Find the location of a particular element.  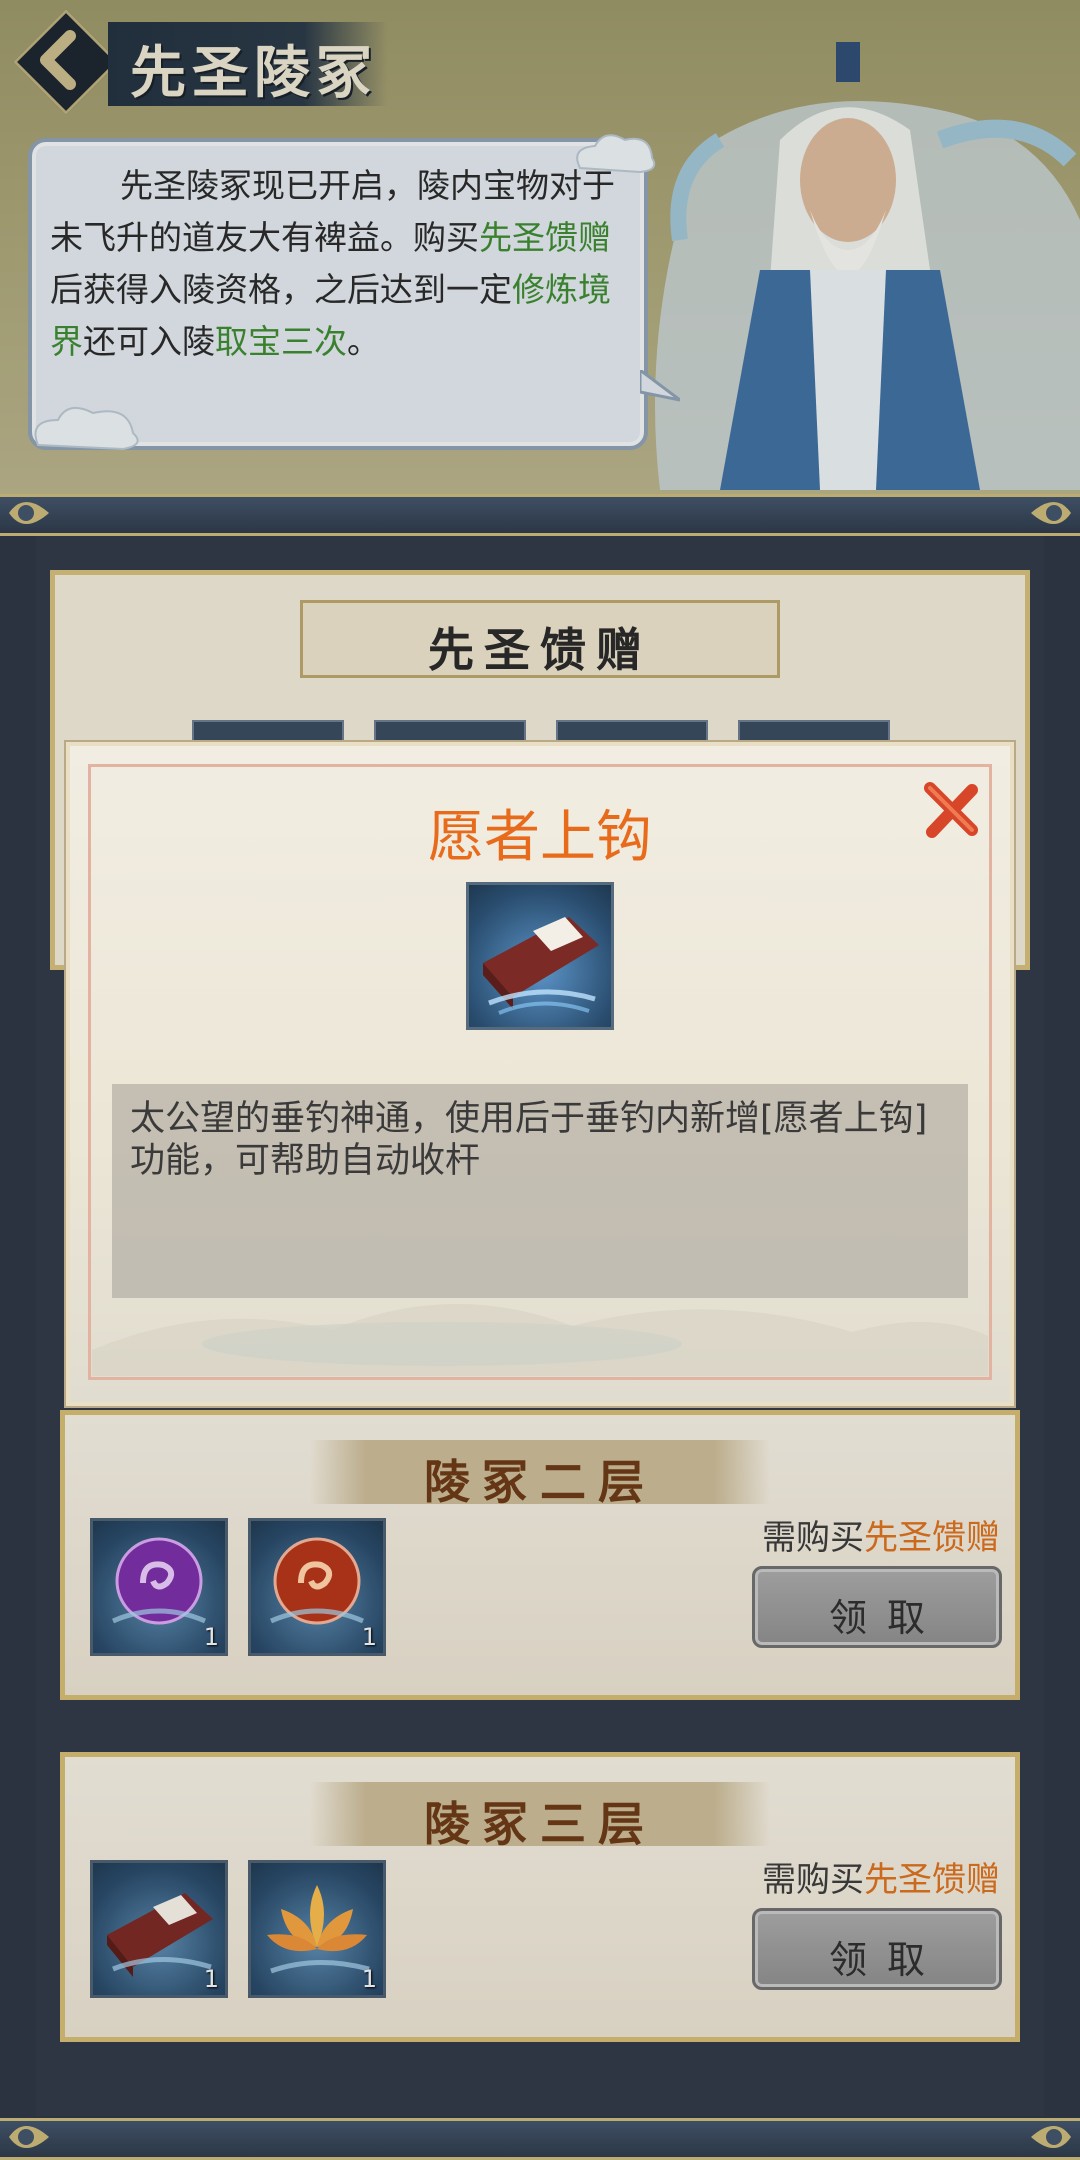

book-icon is located at coordinates (541, 966).